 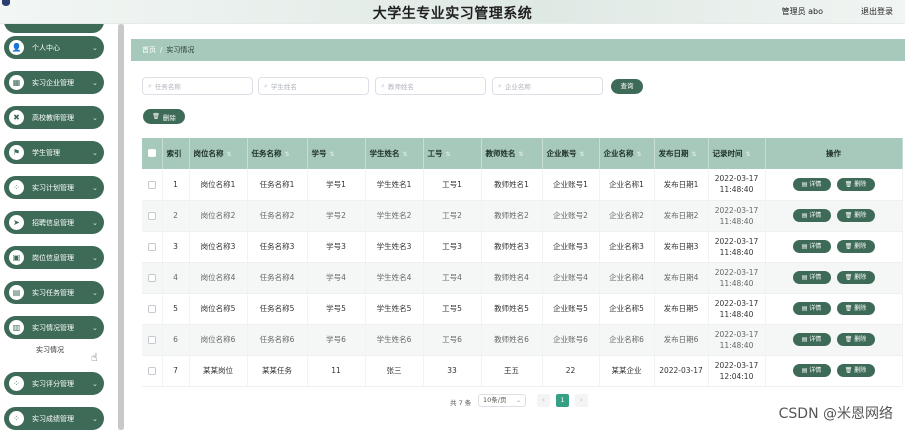 I want to click on table-cell: 工号1, so click(x=452, y=185).